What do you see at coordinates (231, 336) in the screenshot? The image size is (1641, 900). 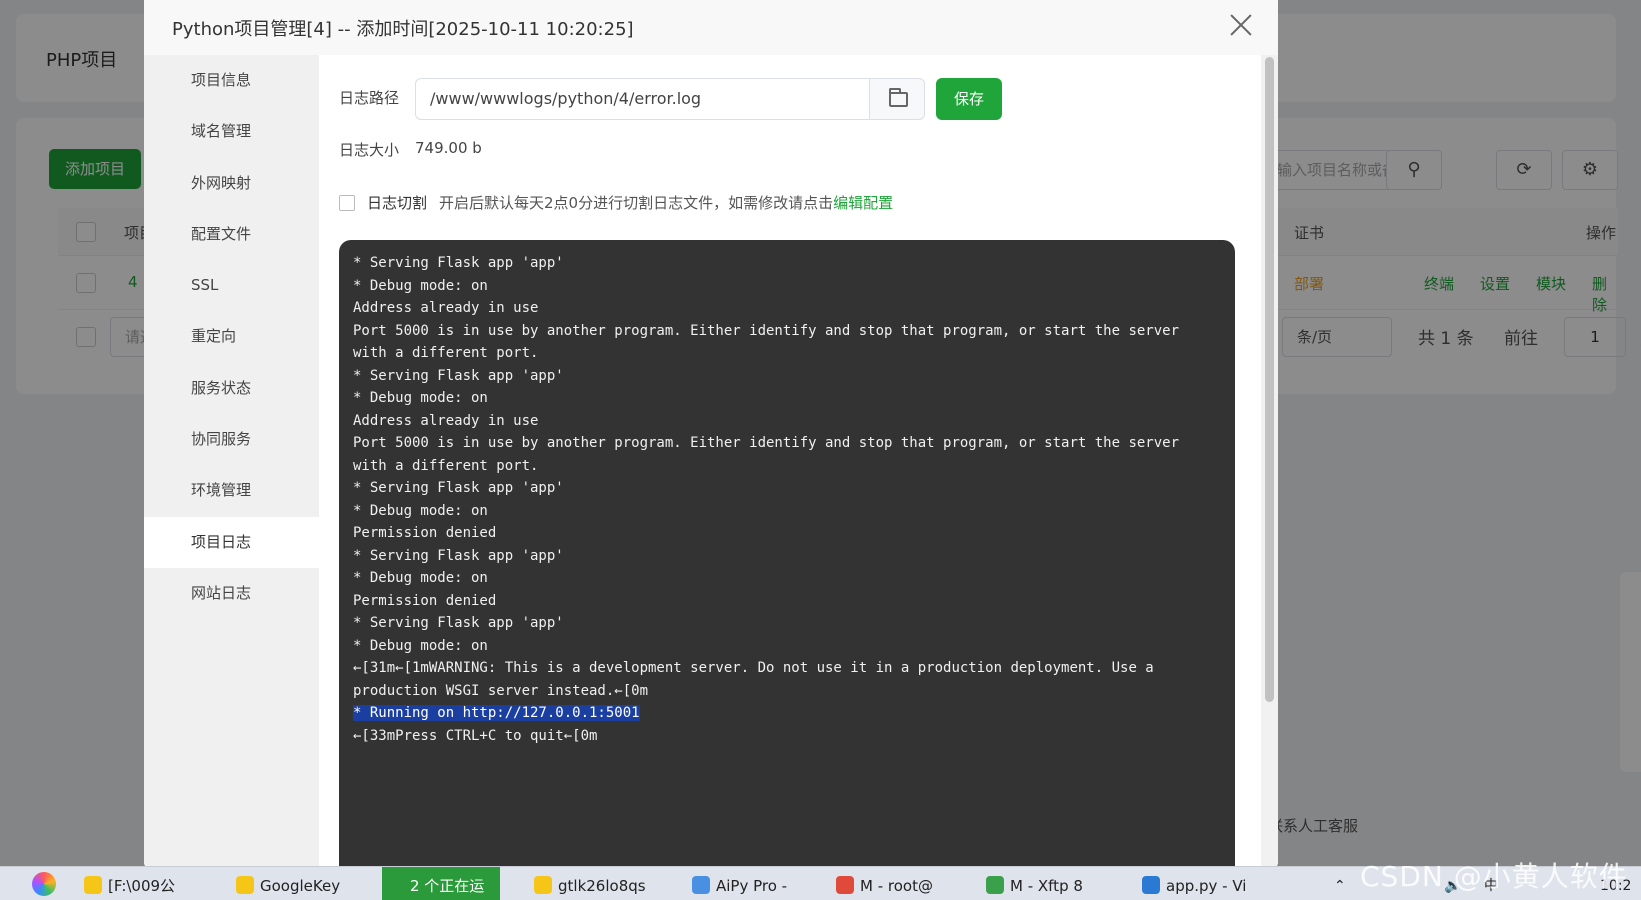 I see `nav-item-redirect: 重定向` at bounding box center [231, 336].